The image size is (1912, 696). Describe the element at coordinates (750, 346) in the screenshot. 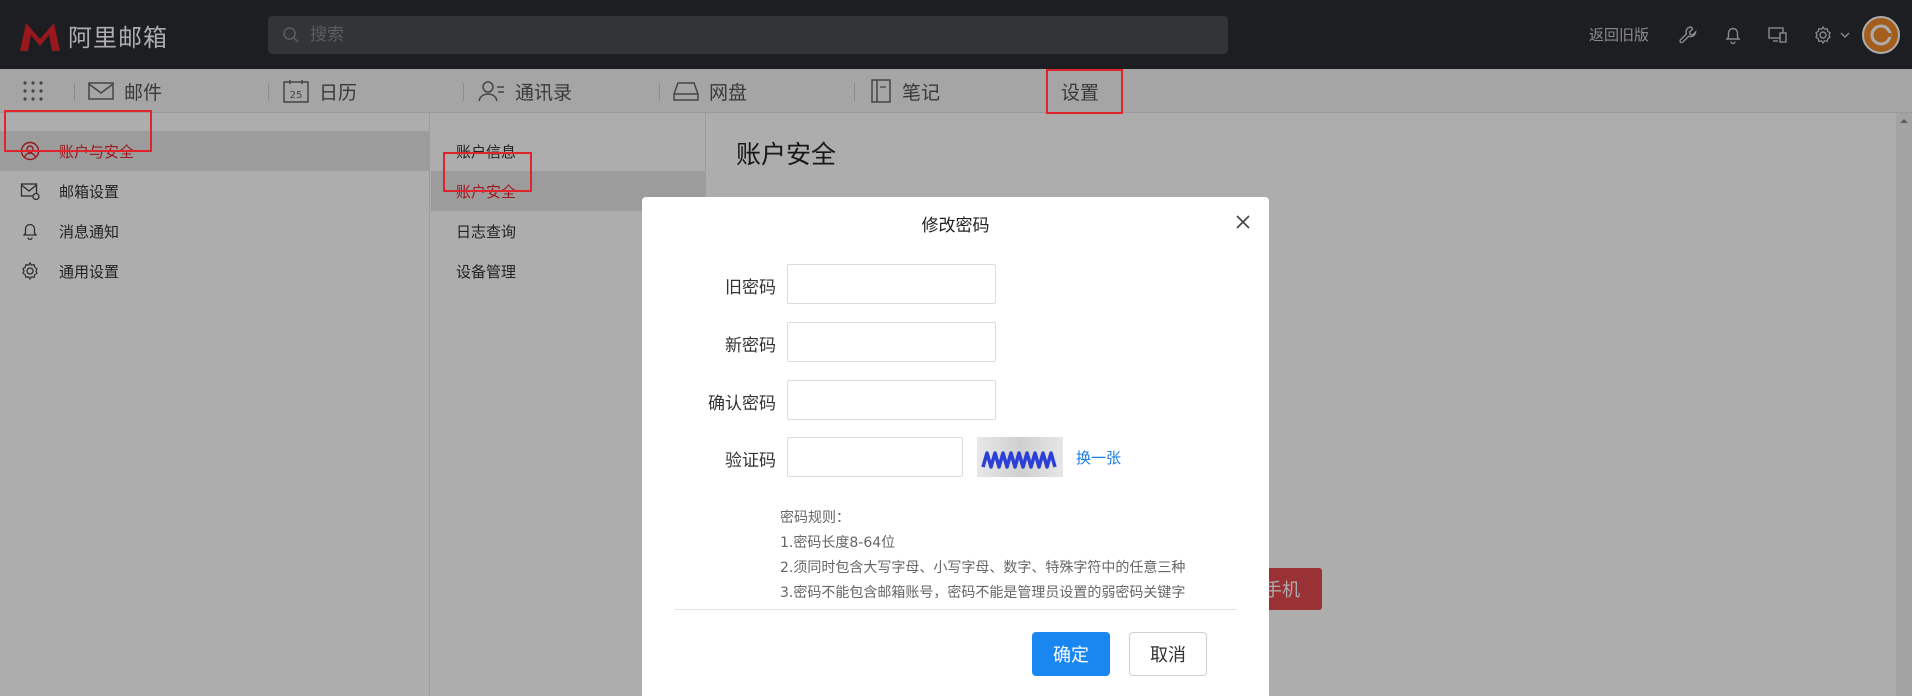

I see `new-password-label: 新密码` at that location.